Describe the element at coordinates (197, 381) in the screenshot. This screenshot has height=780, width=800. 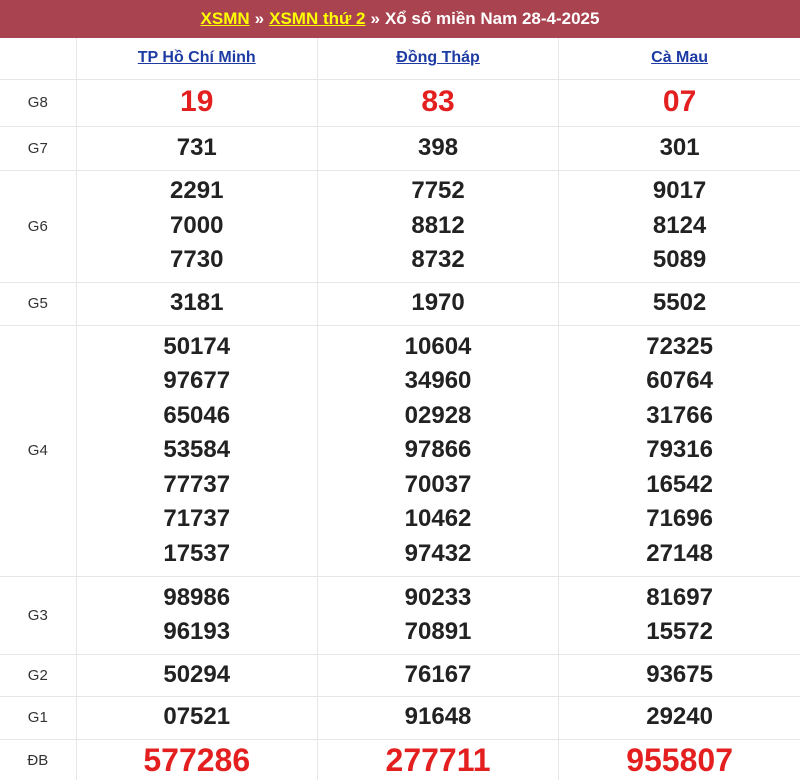
I see `prize-number: 97677` at that location.